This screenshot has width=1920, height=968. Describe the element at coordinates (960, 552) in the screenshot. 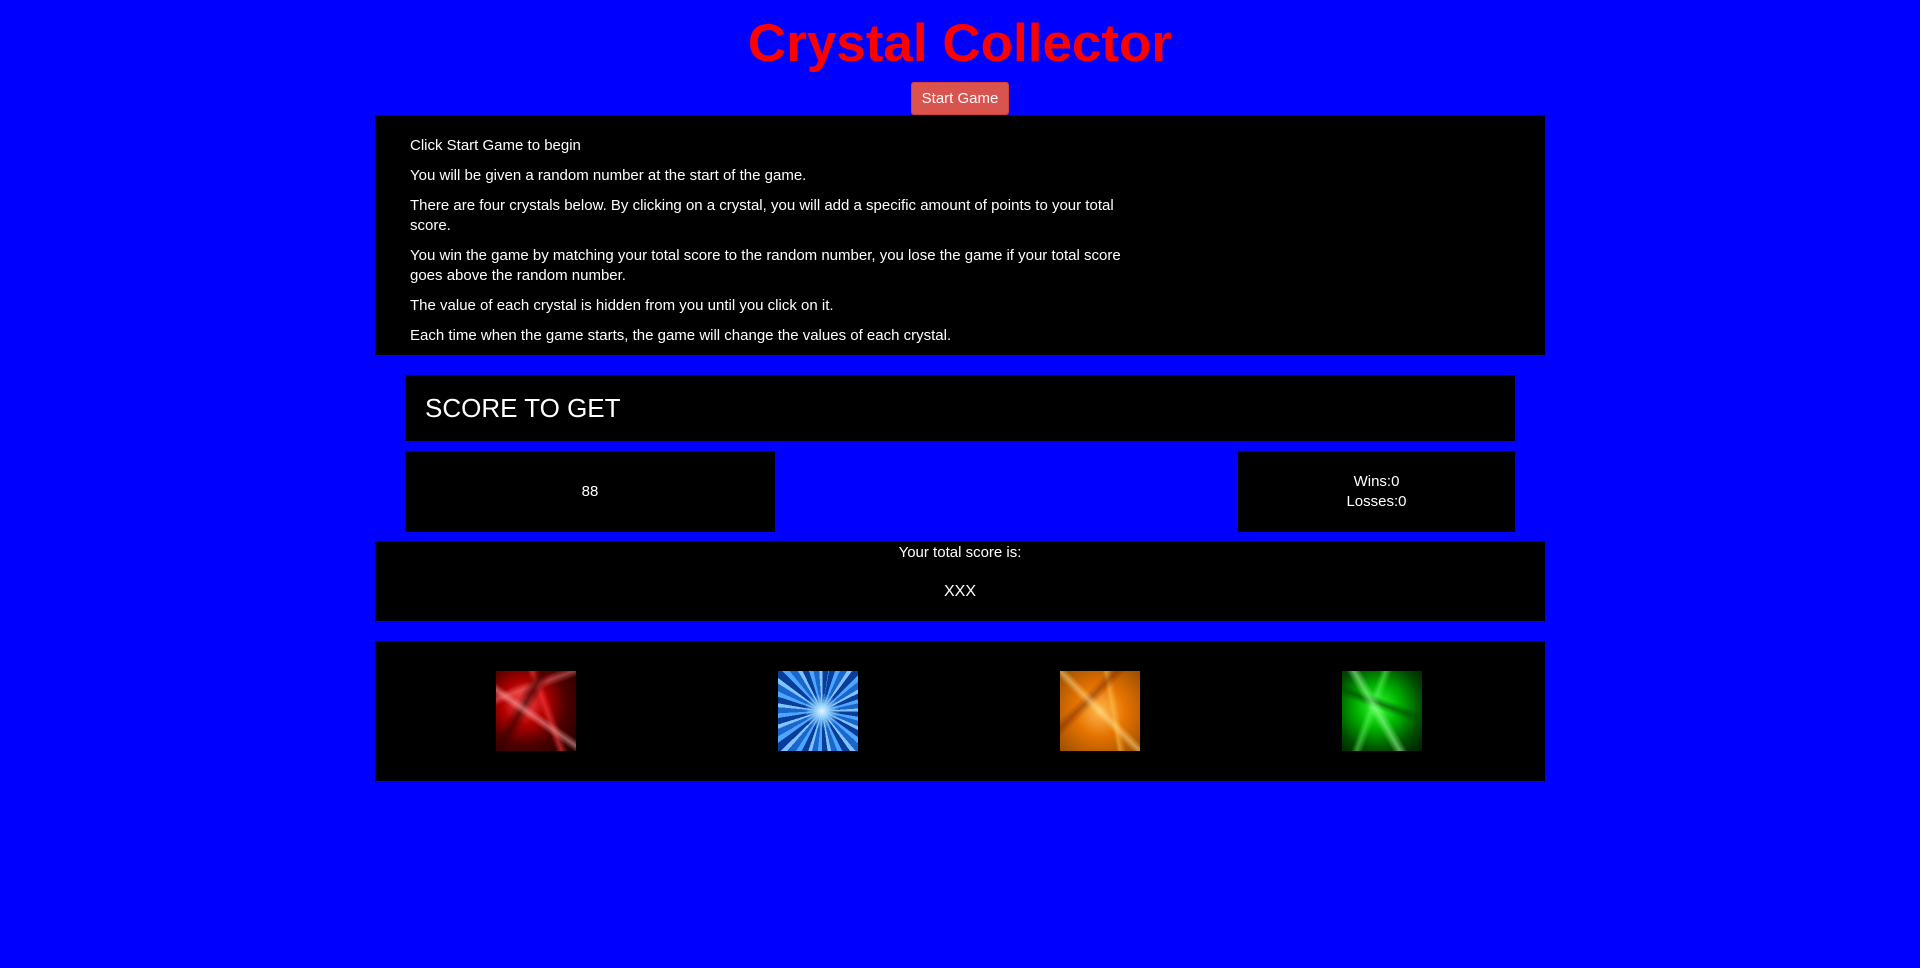

I see `total-score-label: Your total score is:` at that location.